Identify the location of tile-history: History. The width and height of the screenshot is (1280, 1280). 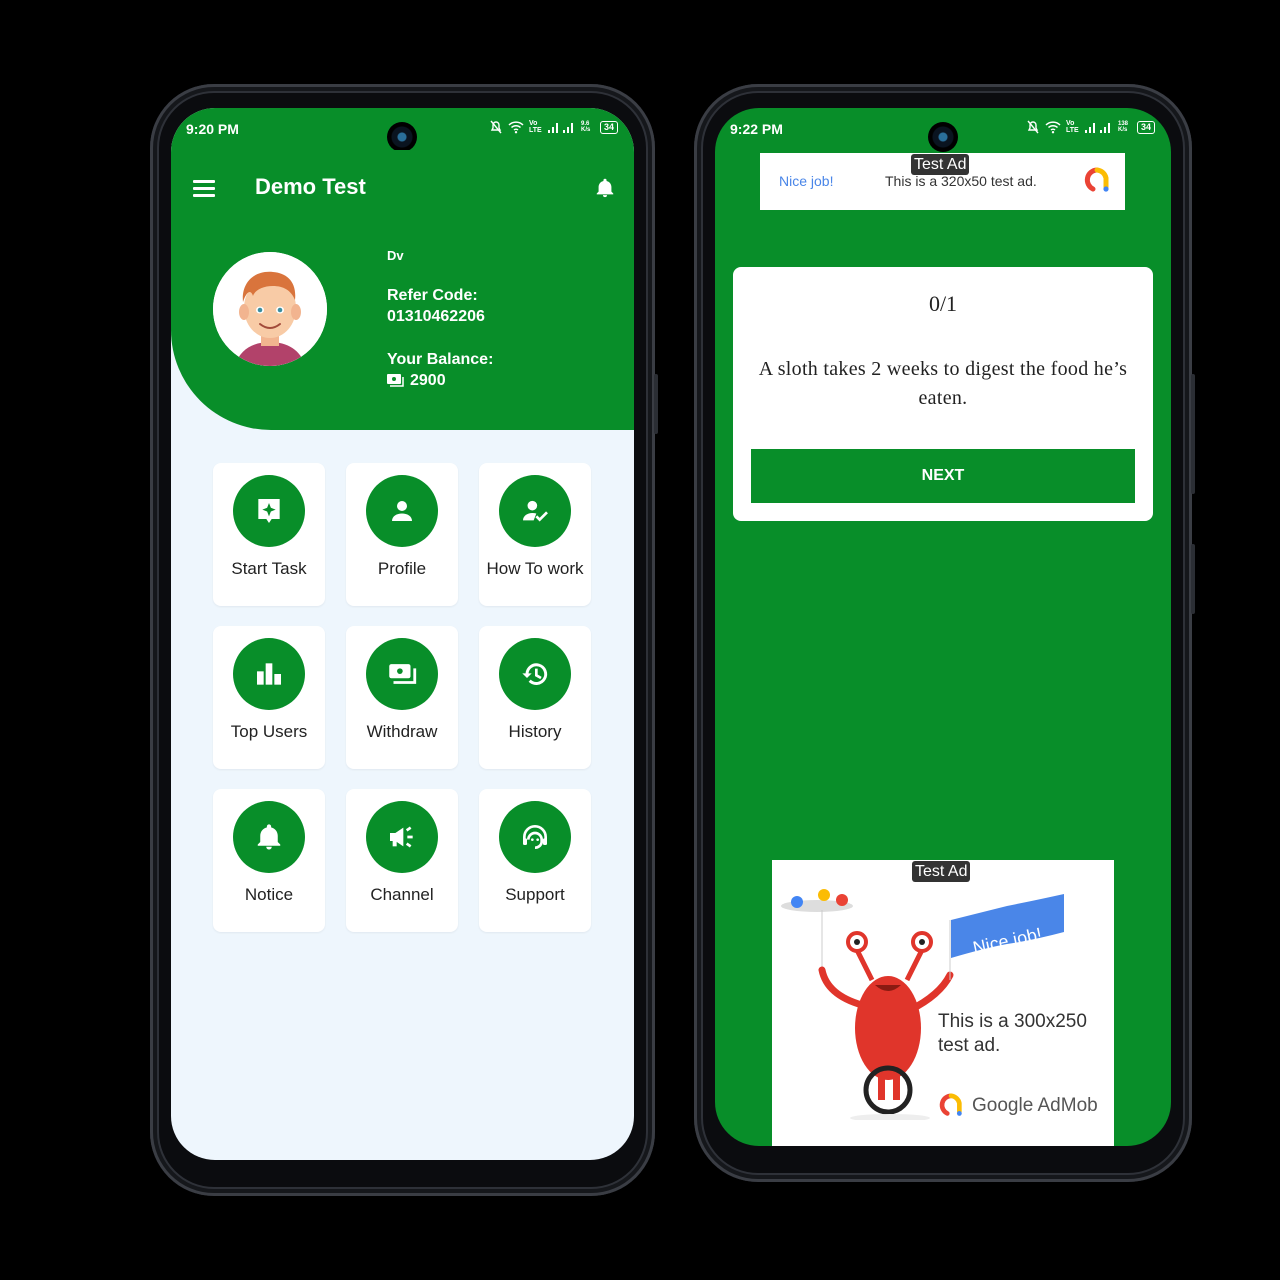
(535, 697).